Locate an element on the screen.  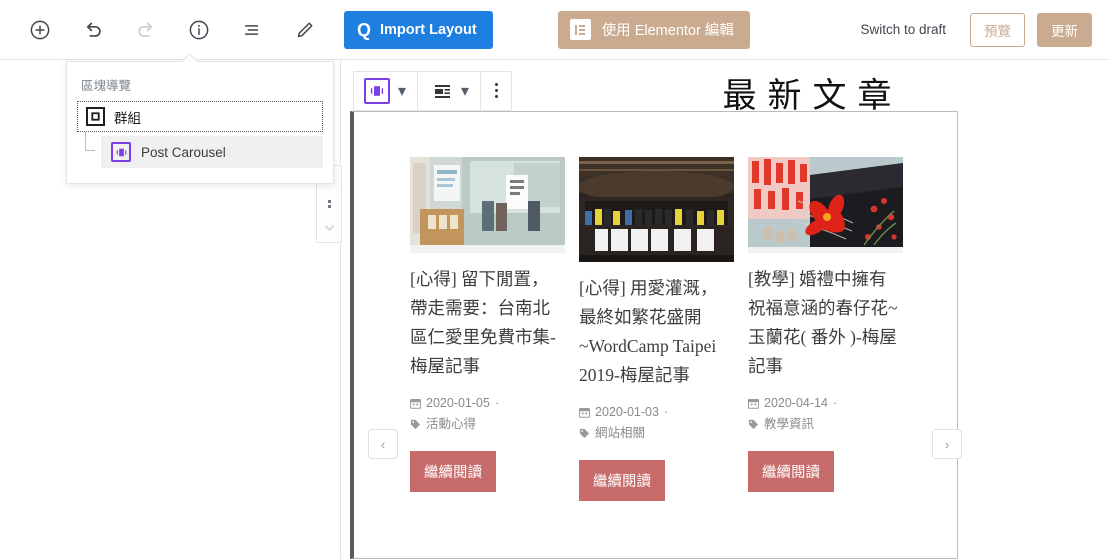
more-options-icon is located at coordinates (496, 90).